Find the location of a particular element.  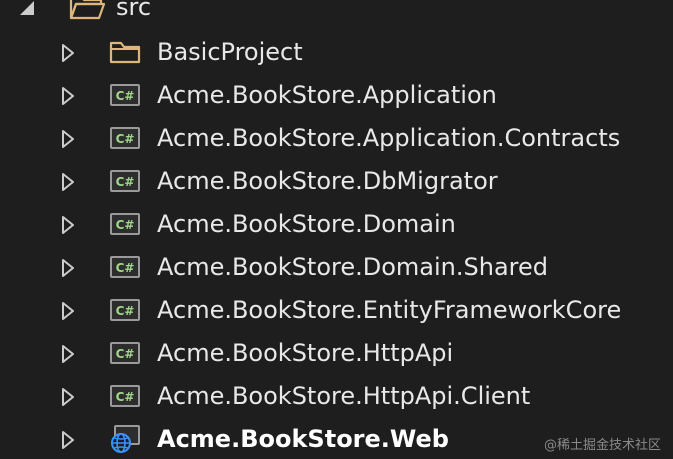

tree-row-item: C# Acme.BookStore.HttpApi is located at coordinates (336, 354).